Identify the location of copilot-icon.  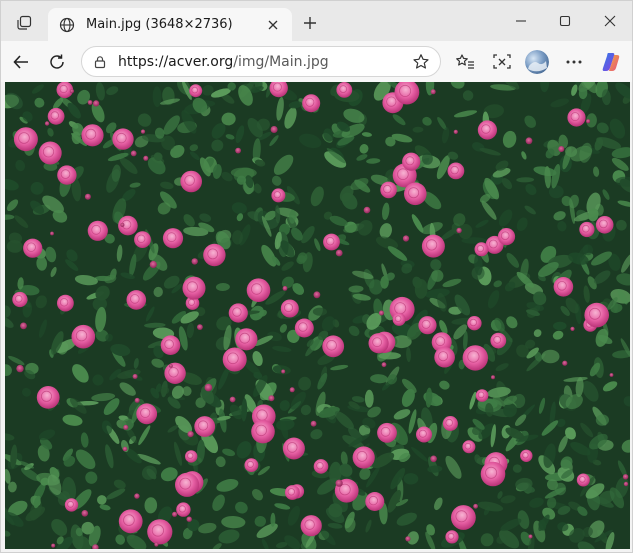
(611, 62).